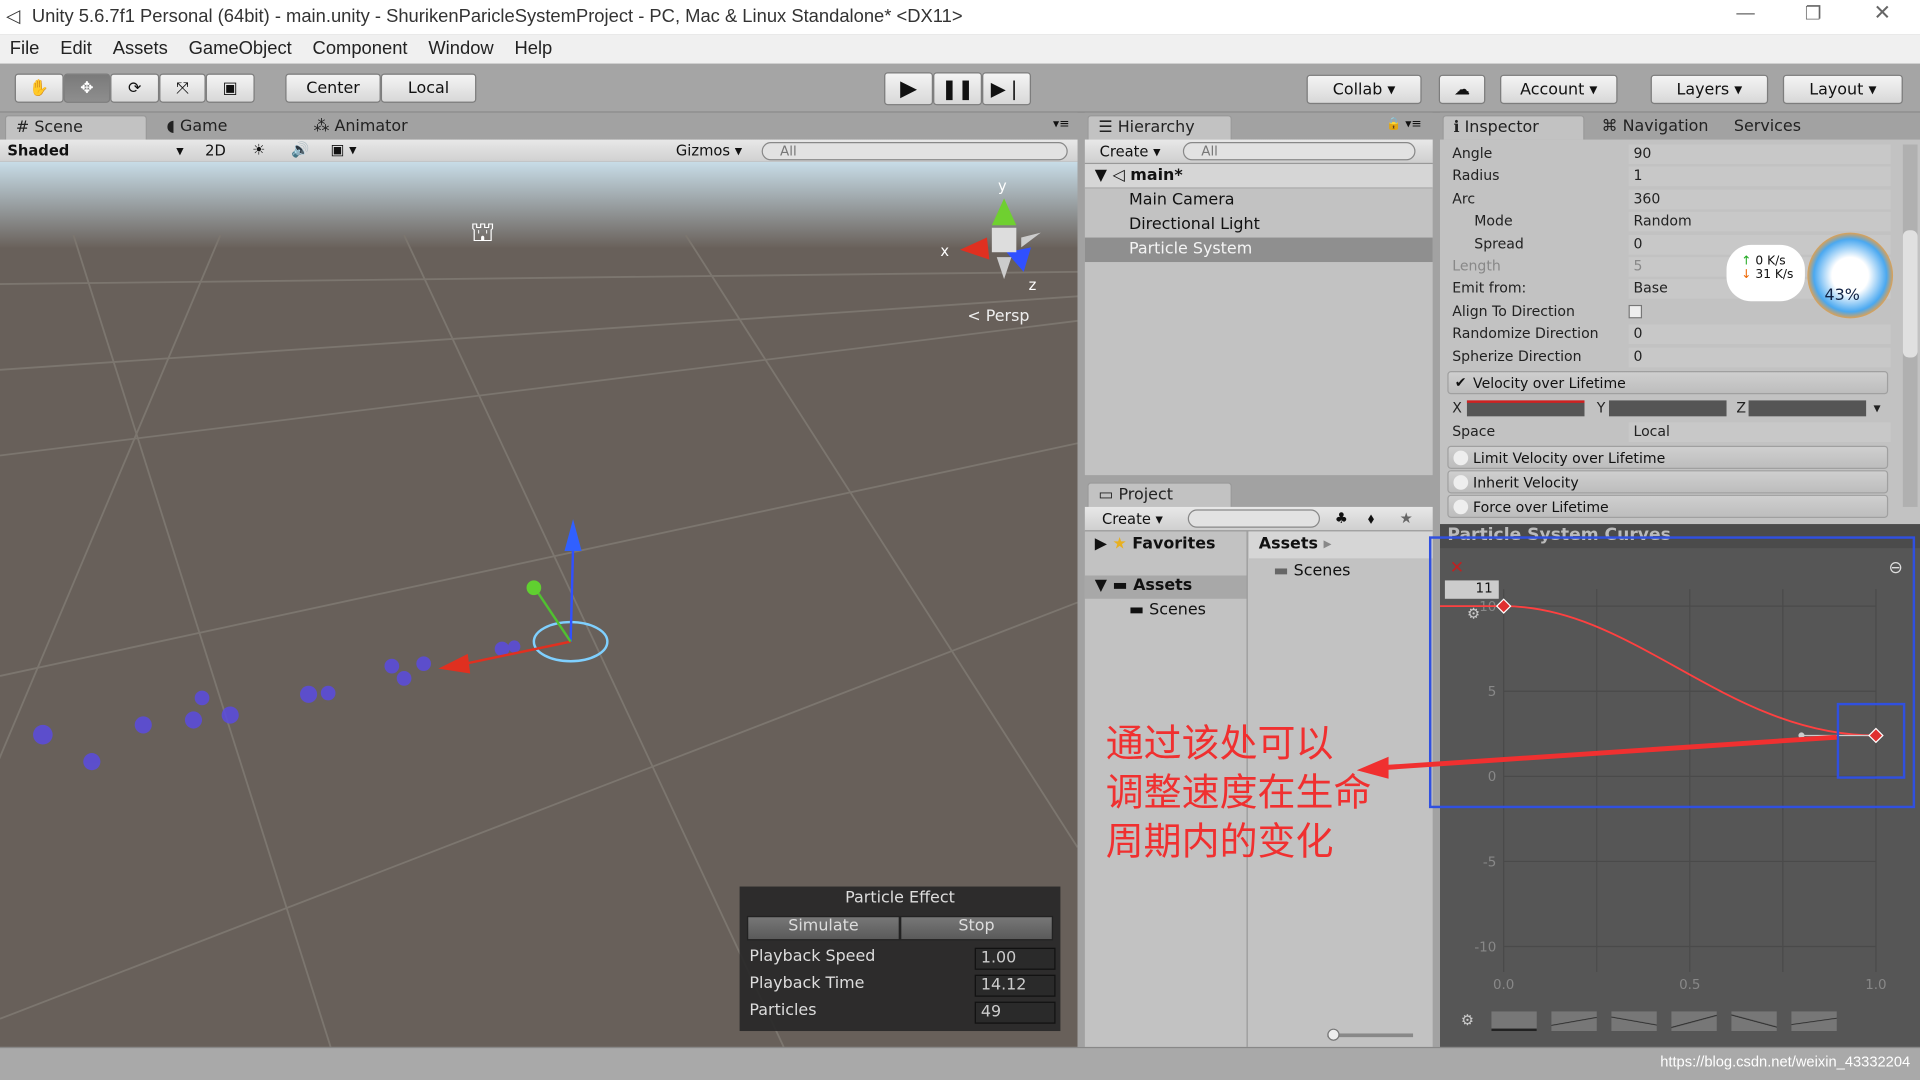 The image size is (1920, 1080). Describe the element at coordinates (823, 928) in the screenshot. I see `simulate-button: Simulate` at that location.